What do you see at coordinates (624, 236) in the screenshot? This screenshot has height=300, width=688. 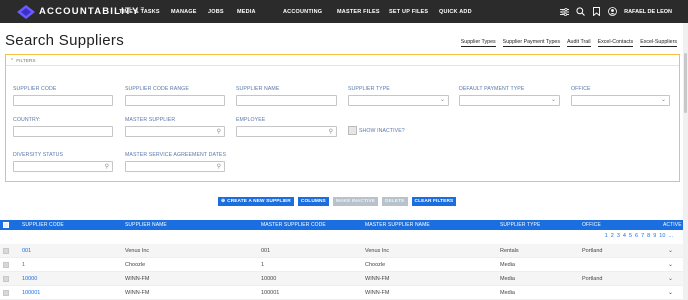 I see `page-link: 4` at bounding box center [624, 236].